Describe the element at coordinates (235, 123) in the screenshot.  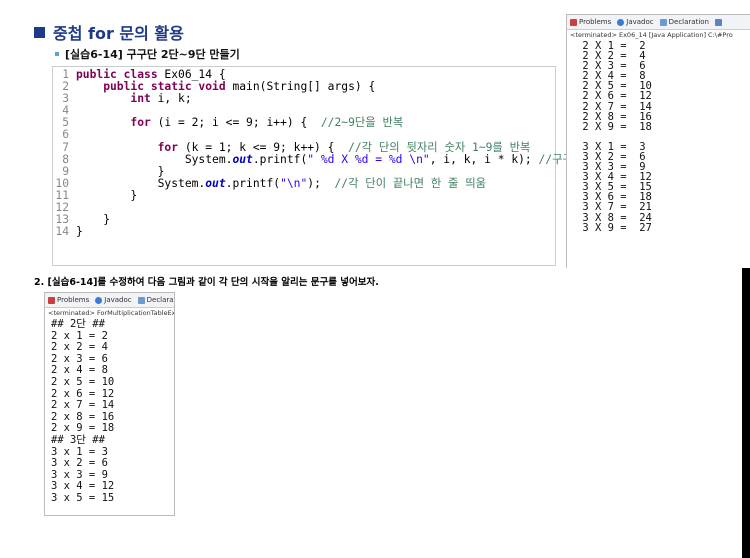
I see `code-token: (i = 2; i <= 9; i++) {` at that location.